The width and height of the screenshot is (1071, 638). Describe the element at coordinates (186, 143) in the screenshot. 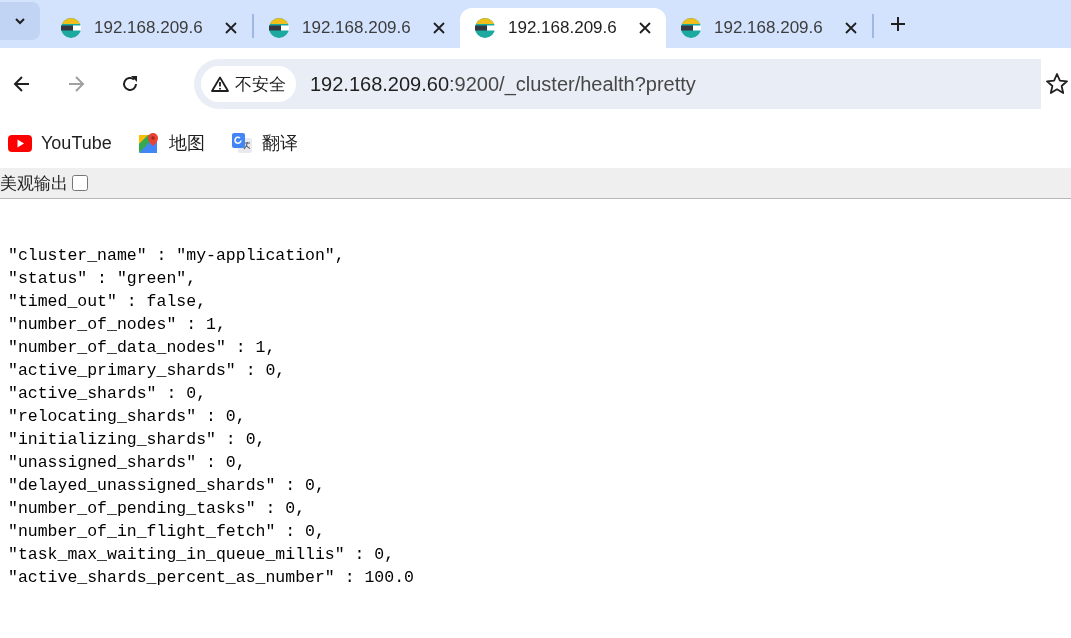

I see `bookmark-label: 地图` at that location.